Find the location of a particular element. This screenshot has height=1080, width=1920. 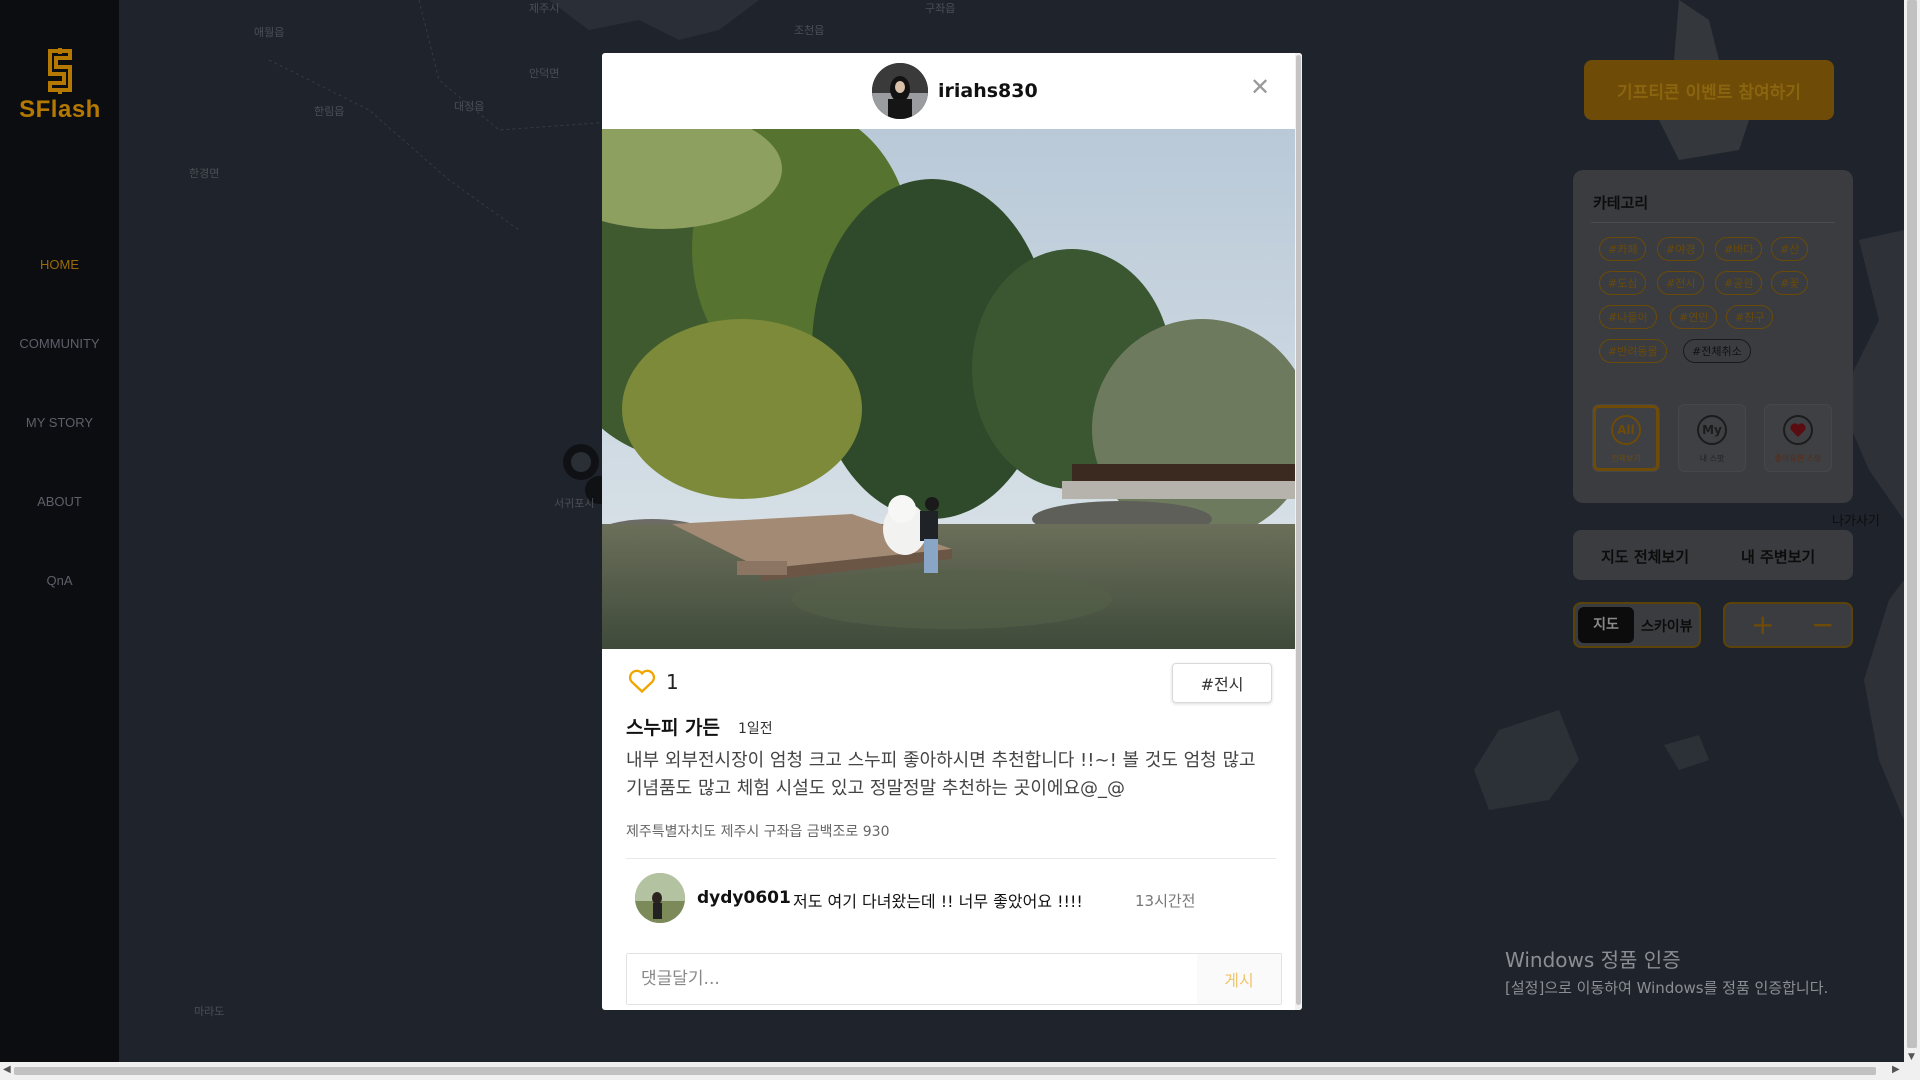

close-icon: ✕ is located at coordinates (1260, 87).